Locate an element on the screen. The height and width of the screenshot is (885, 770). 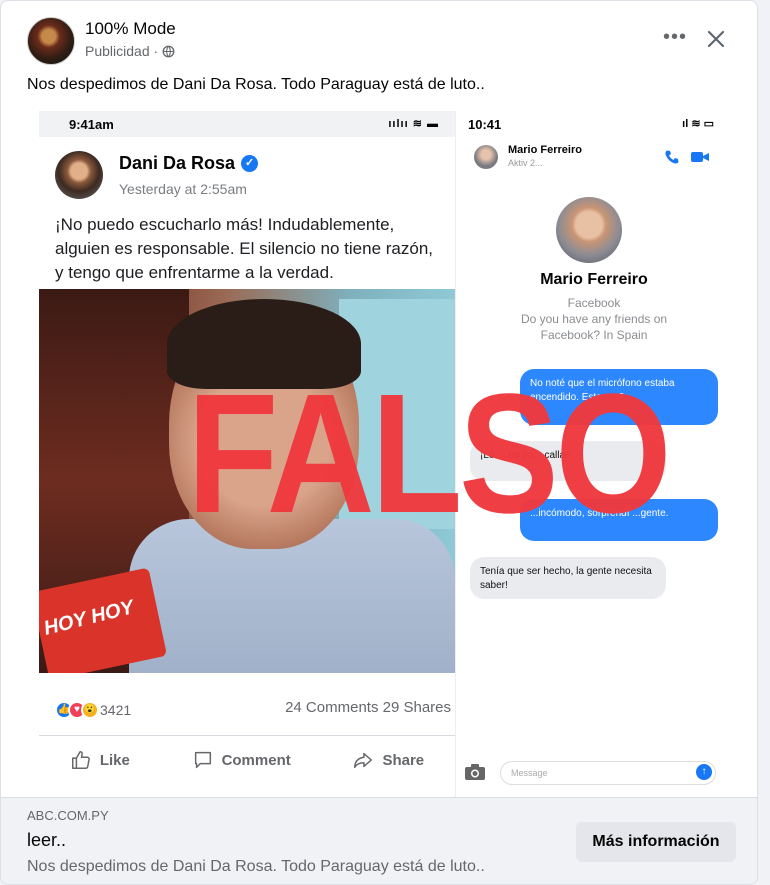
chat-status-time: 10:41 is located at coordinates (485, 124).